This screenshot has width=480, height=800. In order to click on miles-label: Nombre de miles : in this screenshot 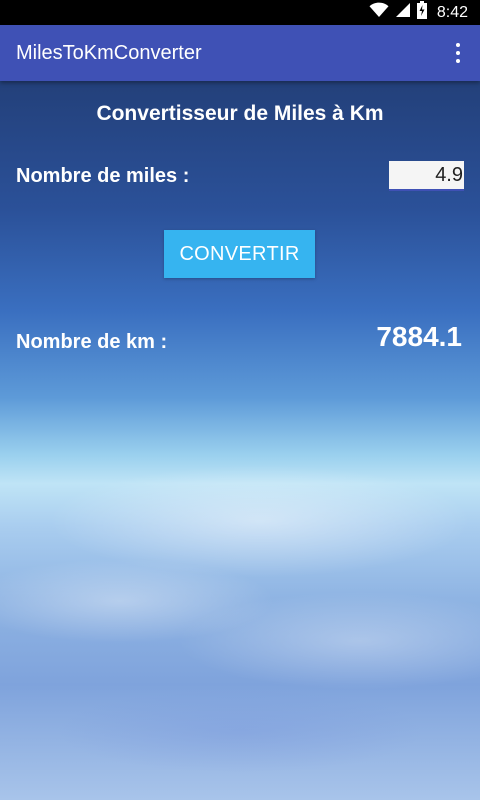, I will do `click(103, 176)`.